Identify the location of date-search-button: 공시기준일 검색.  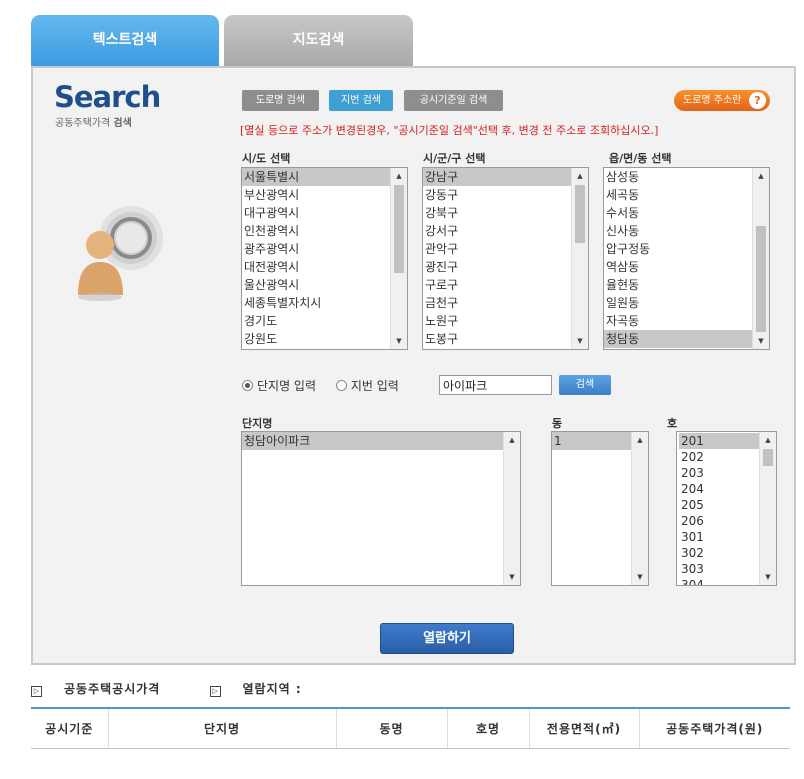
(453, 100).